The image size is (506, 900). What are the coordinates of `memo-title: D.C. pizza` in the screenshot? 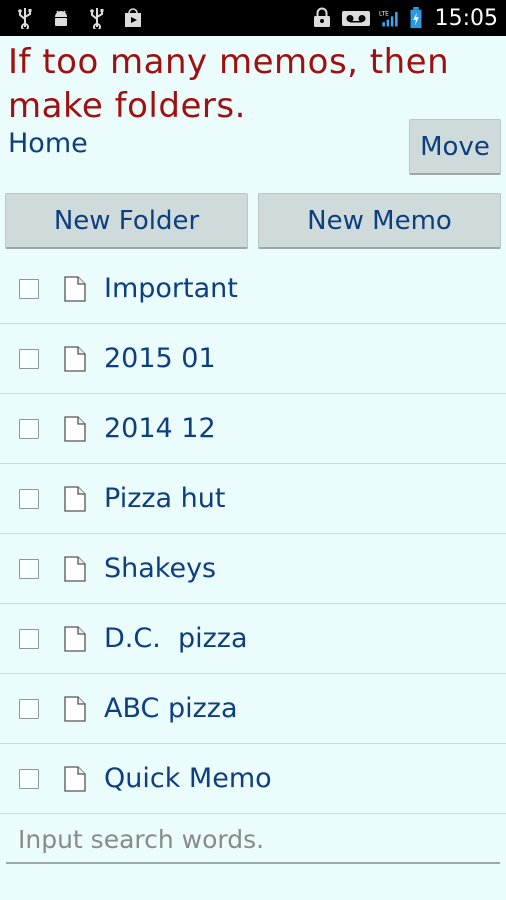 It's located at (176, 638).